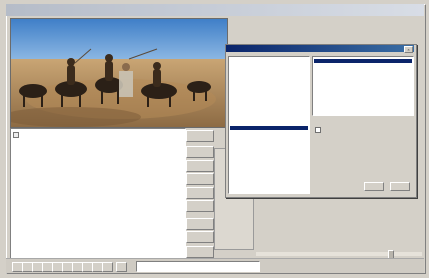 The width and height of the screenshot is (429, 278). Describe the element at coordinates (339, 254) in the screenshot. I see `timeline-track` at that location.